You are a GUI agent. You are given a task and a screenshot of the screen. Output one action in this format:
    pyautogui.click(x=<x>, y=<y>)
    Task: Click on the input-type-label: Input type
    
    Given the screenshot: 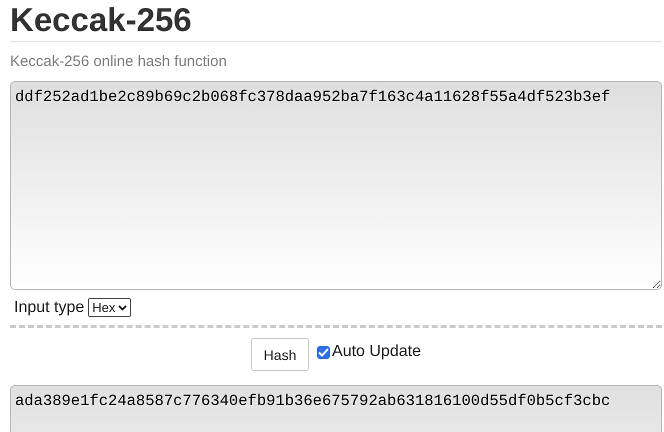 What is the action you would take?
    pyautogui.click(x=49, y=307)
    